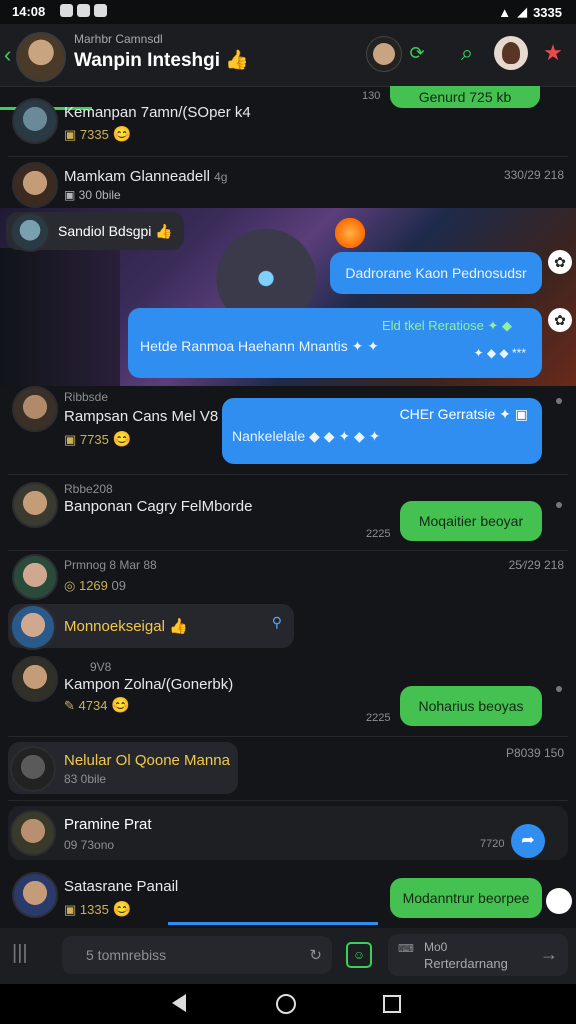 Image resolution: width=576 pixels, height=1024 pixels. Describe the element at coordinates (522, 11) in the screenshot. I see `wifi-icon: ◢` at that location.